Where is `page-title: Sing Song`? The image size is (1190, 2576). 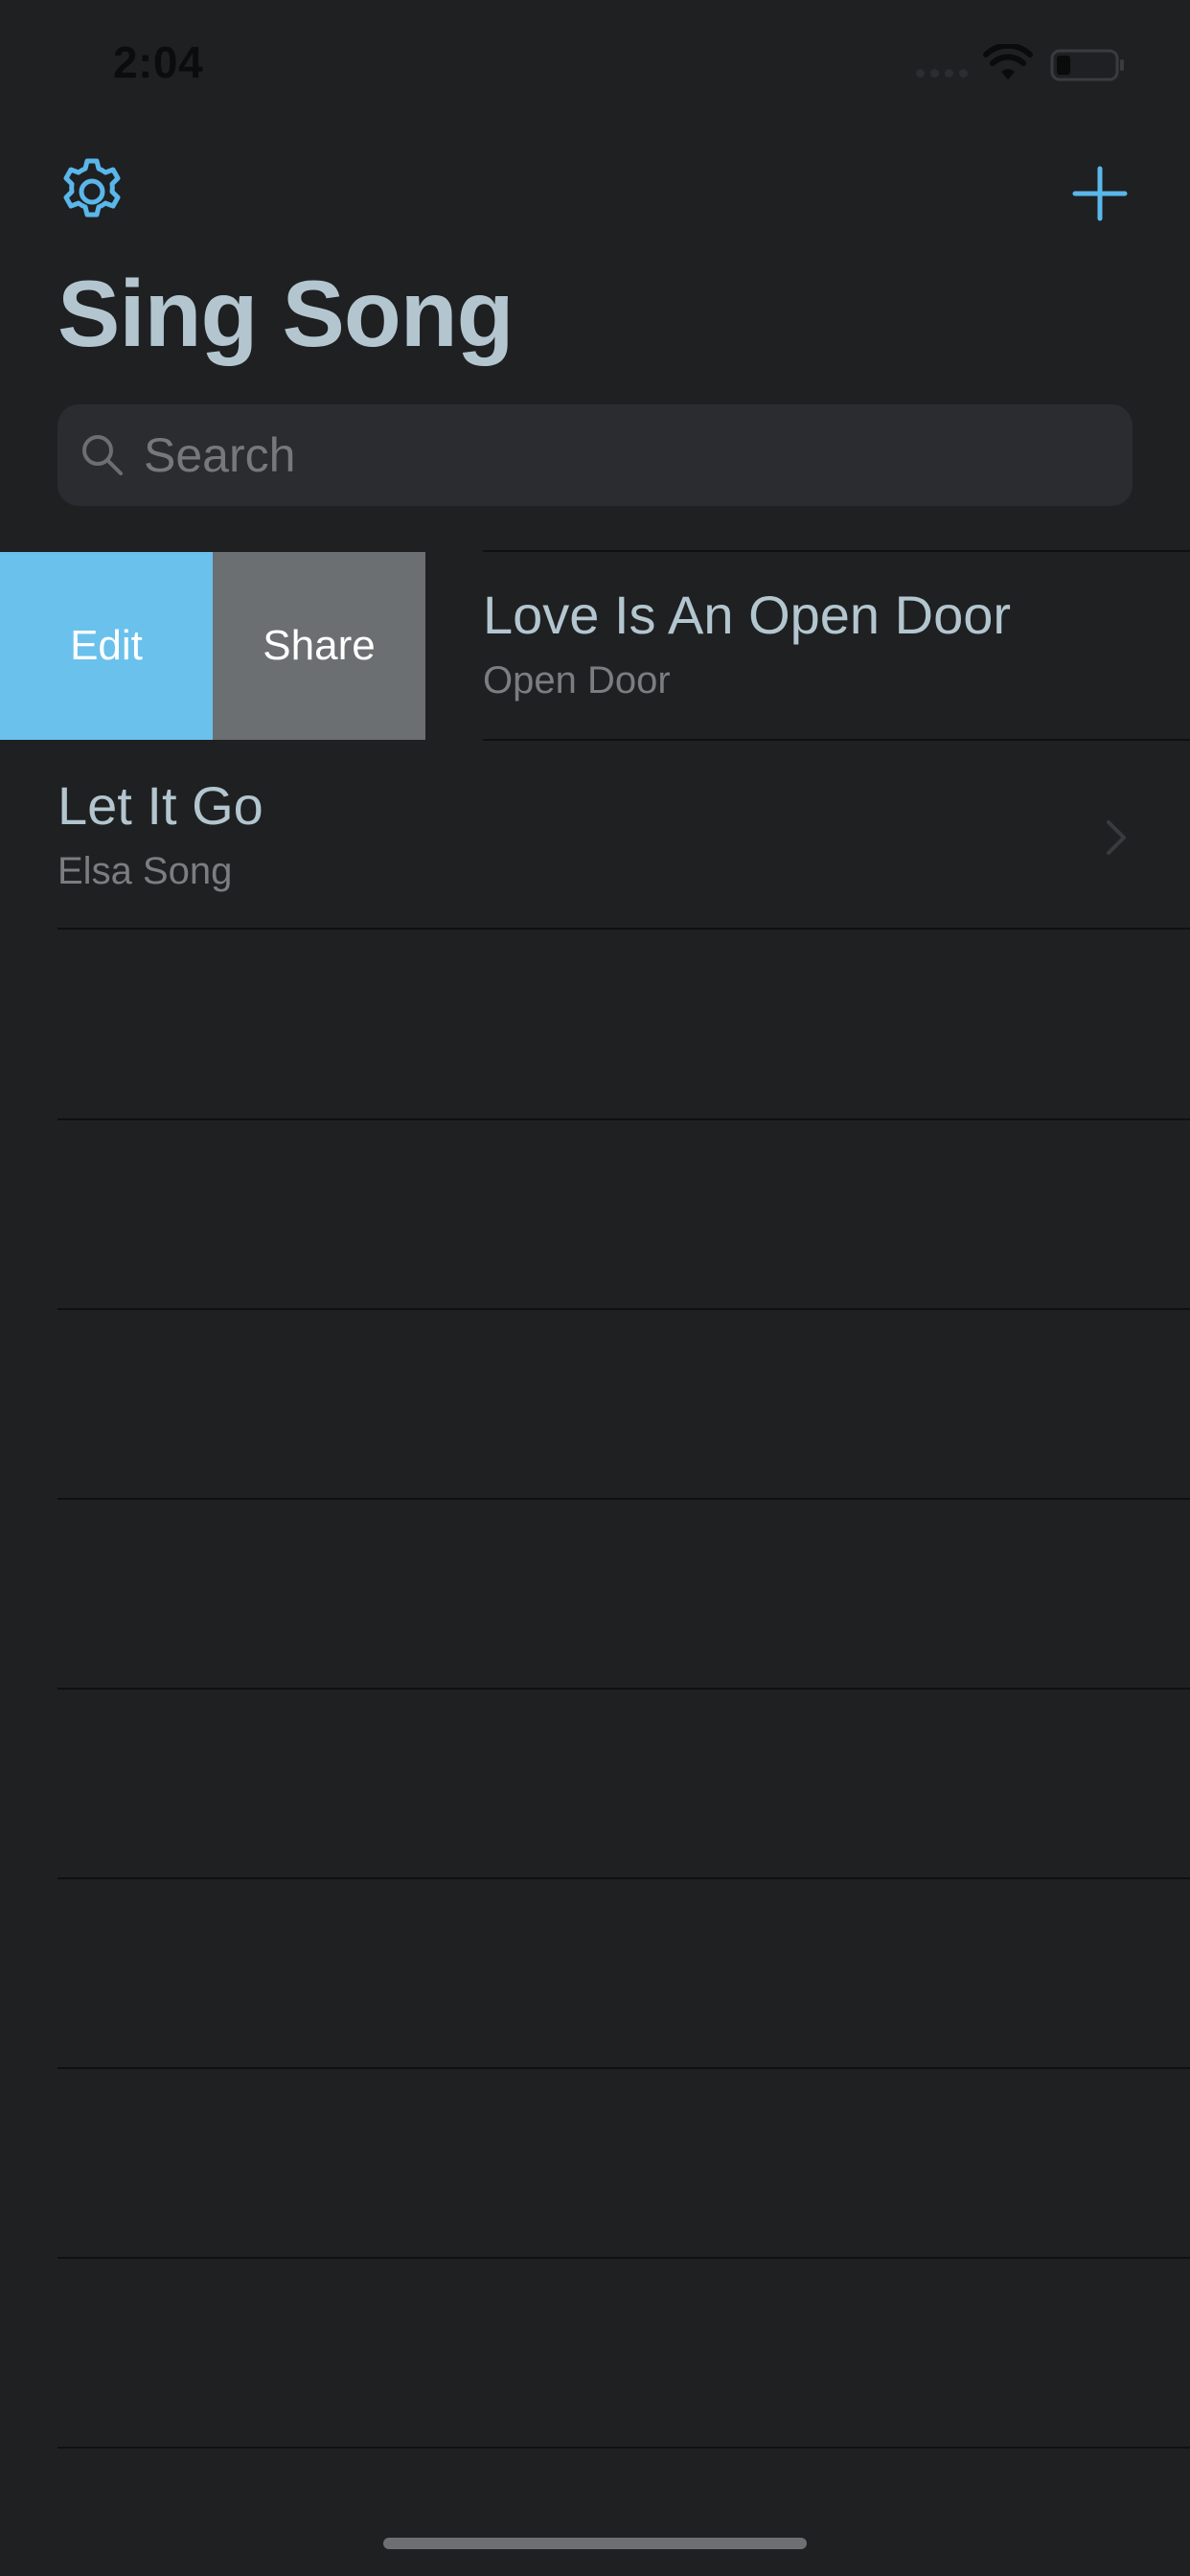
page-title: Sing Song is located at coordinates (286, 313).